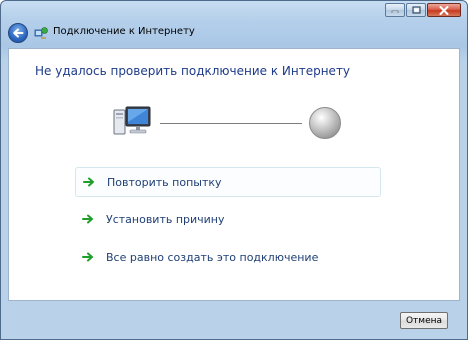 The height and width of the screenshot is (340, 468). I want to click on minimize-button, so click(395, 10).